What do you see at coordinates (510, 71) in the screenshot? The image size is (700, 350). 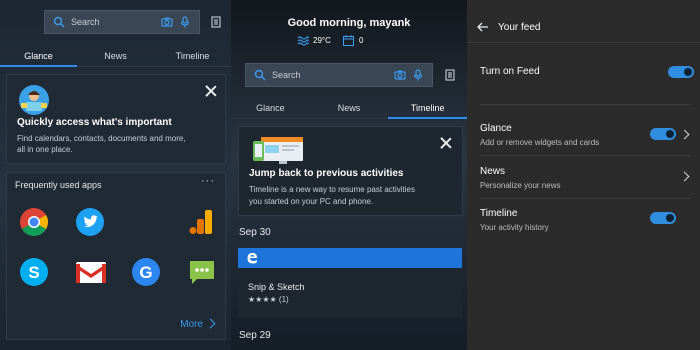 I see `turn-on-feed-label: Turn on Feed` at bounding box center [510, 71].